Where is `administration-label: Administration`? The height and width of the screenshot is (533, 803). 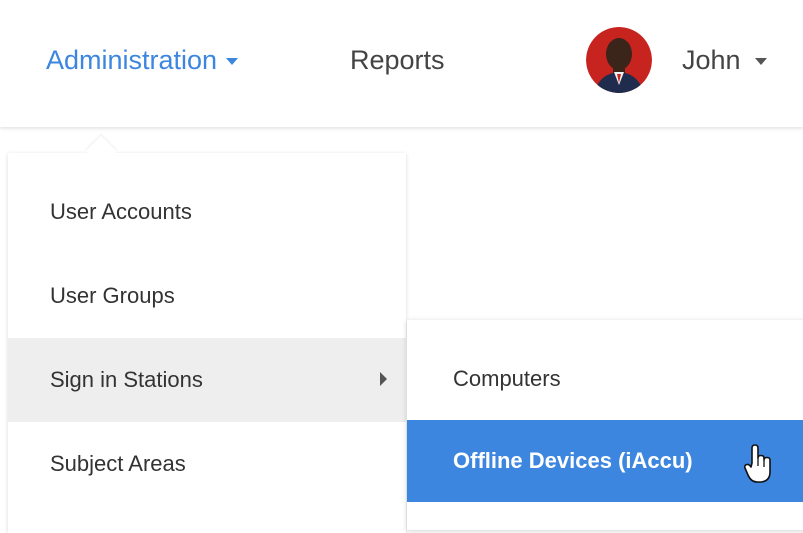
administration-label: Administration is located at coordinates (132, 59).